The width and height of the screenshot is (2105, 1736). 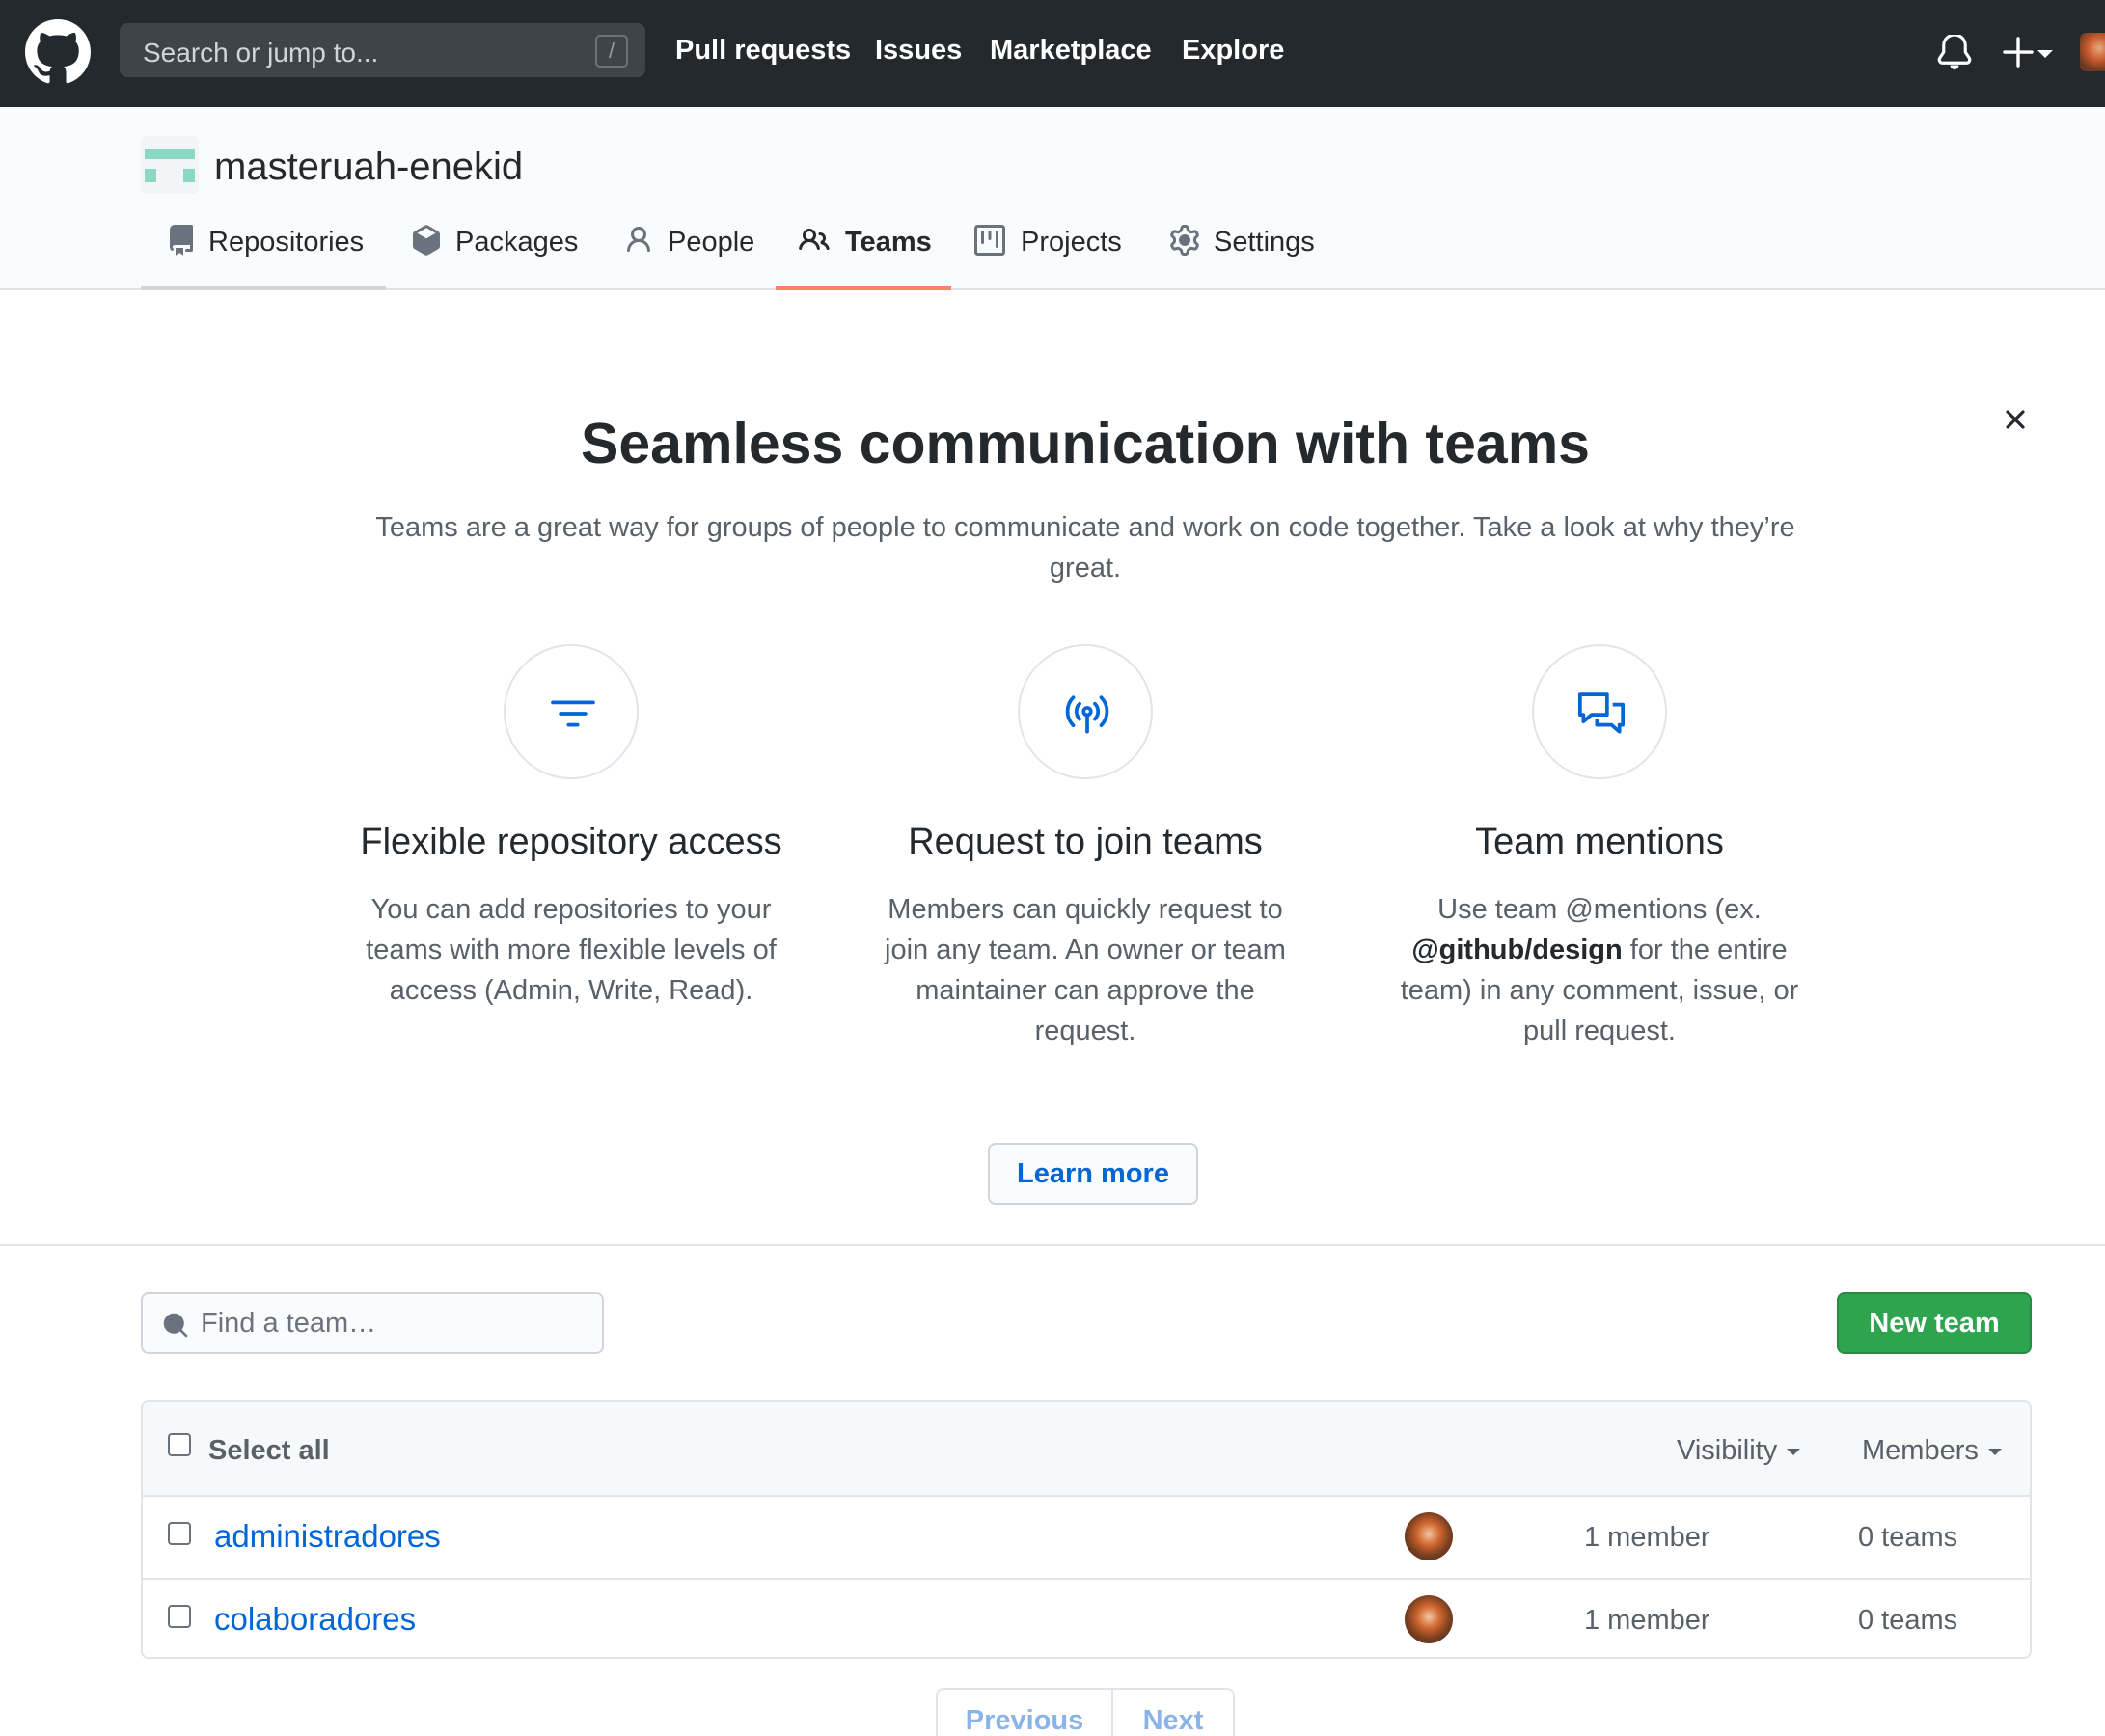 I want to click on search-icon, so click(x=175, y=1325).